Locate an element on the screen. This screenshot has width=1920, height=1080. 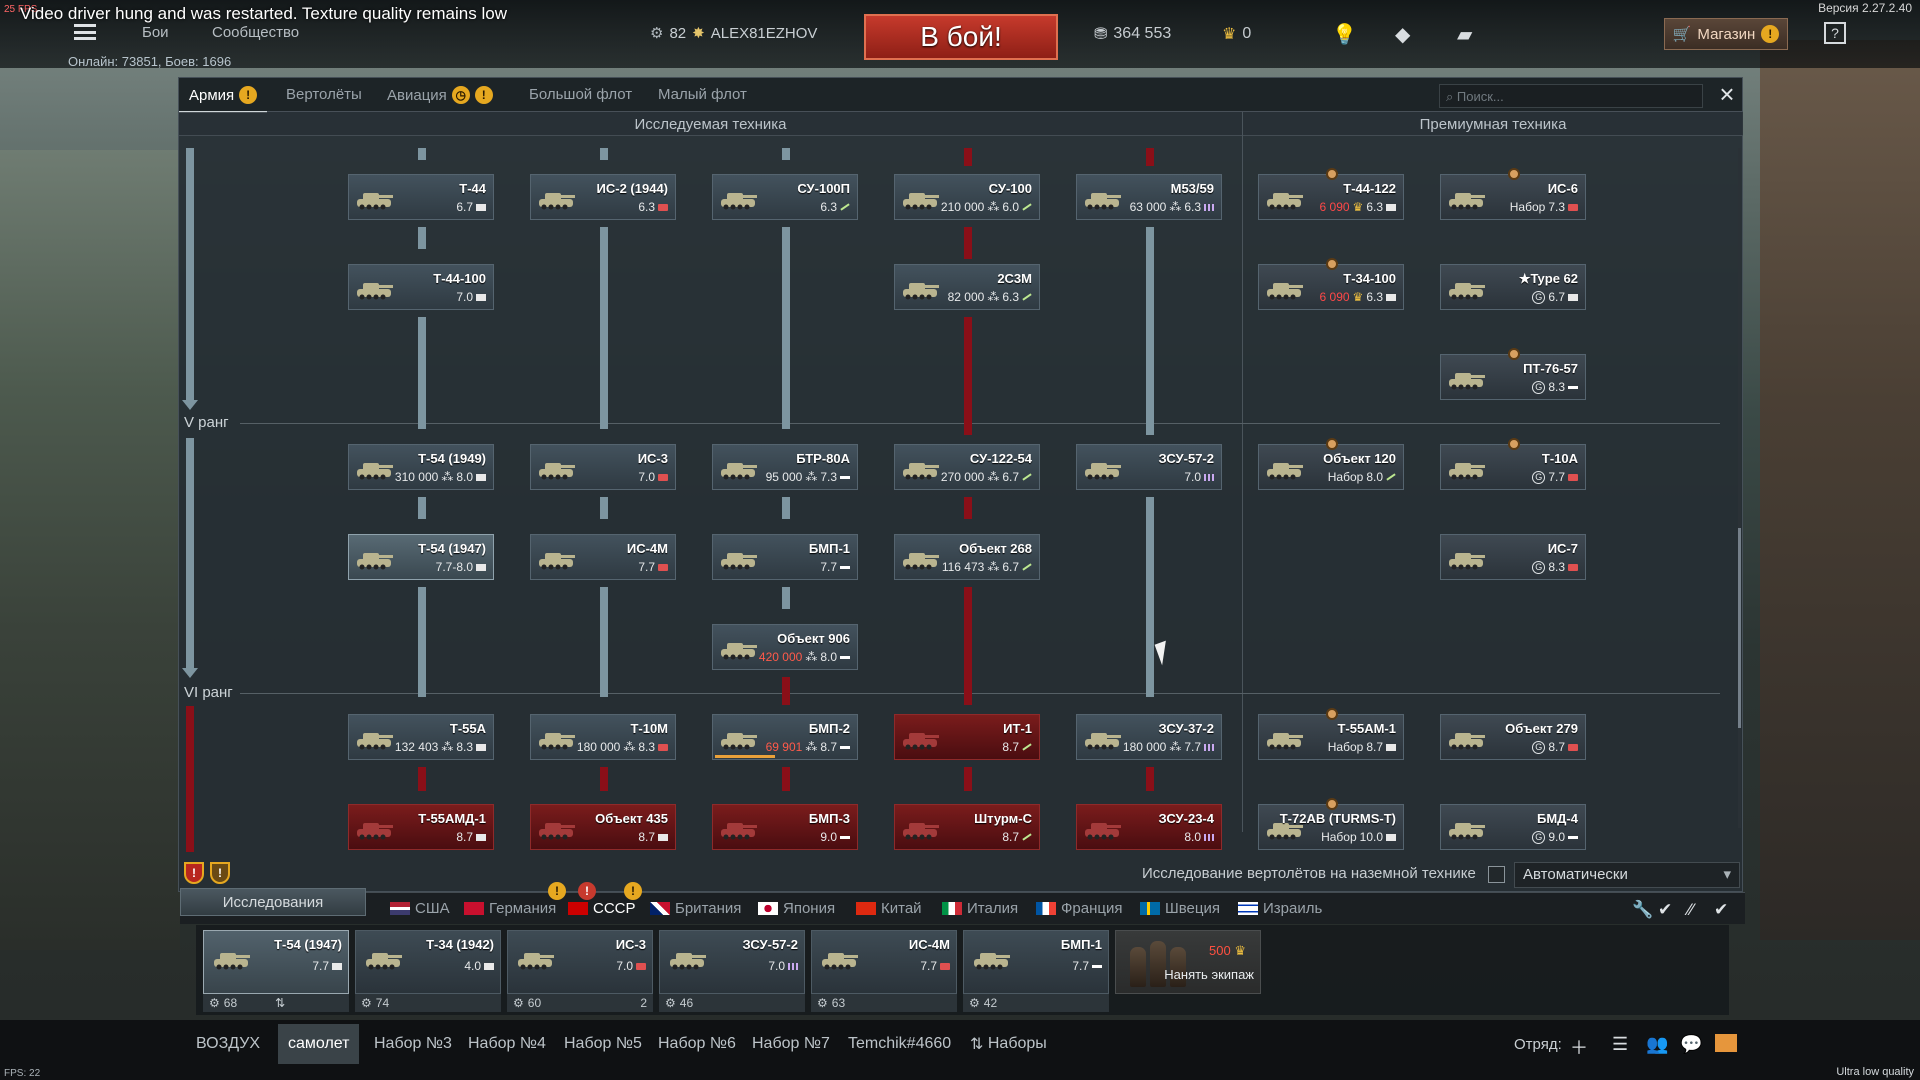
tab-helicopters: Вертолёты is located at coordinates (324, 94).